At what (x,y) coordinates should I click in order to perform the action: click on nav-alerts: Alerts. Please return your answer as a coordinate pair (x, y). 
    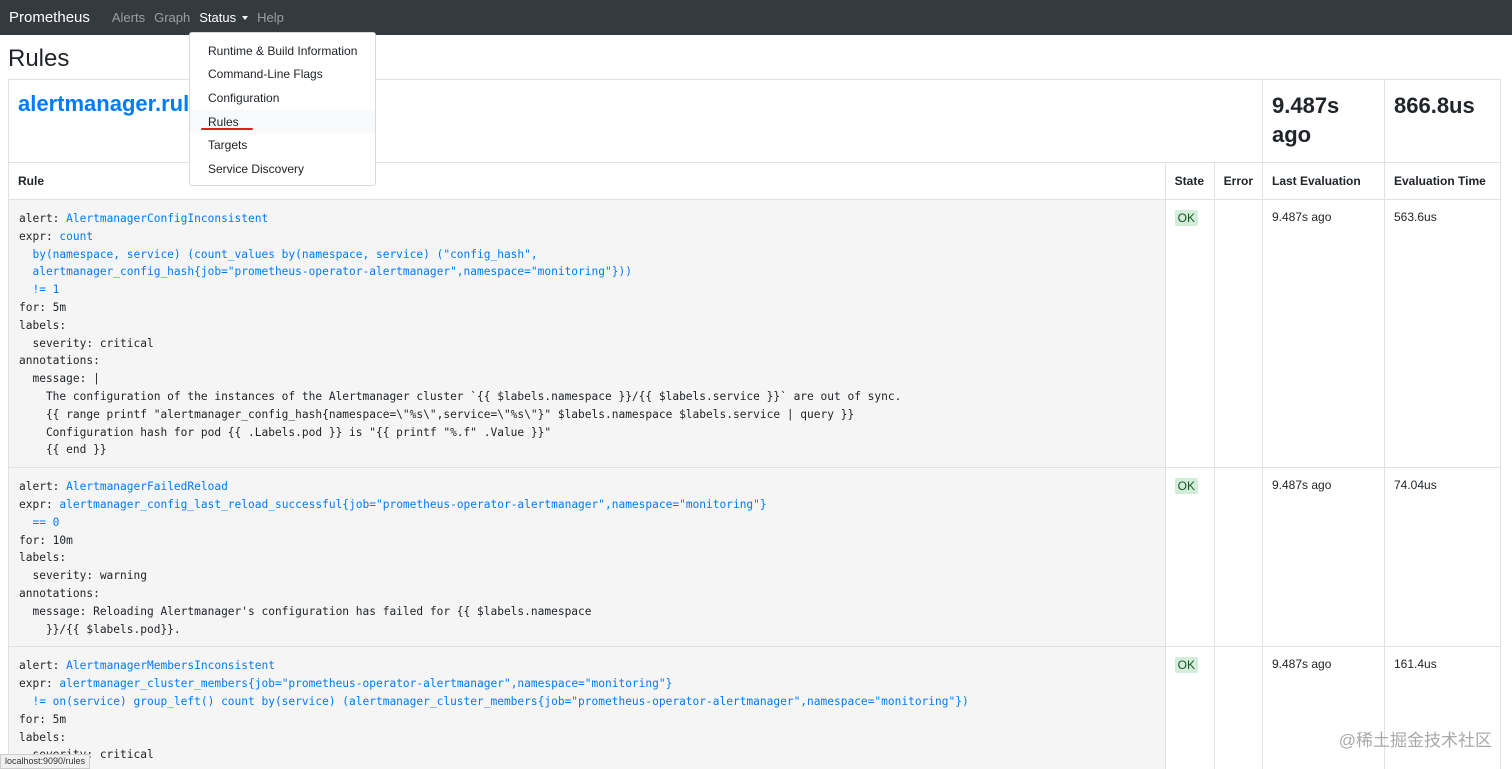
    Looking at the image, I should click on (128, 17).